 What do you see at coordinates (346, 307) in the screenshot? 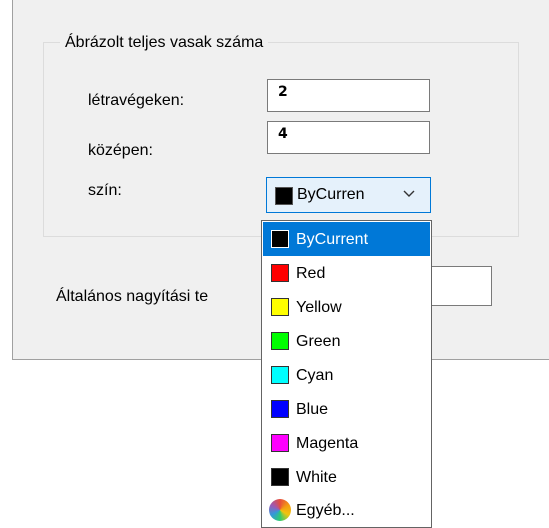
I see `color-option-yellow: Yellow` at bounding box center [346, 307].